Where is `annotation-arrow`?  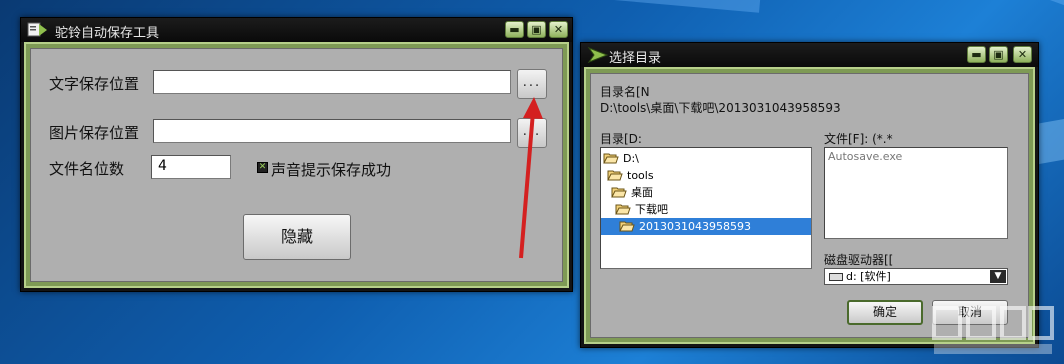
annotation-arrow is located at coordinates (531, 178).